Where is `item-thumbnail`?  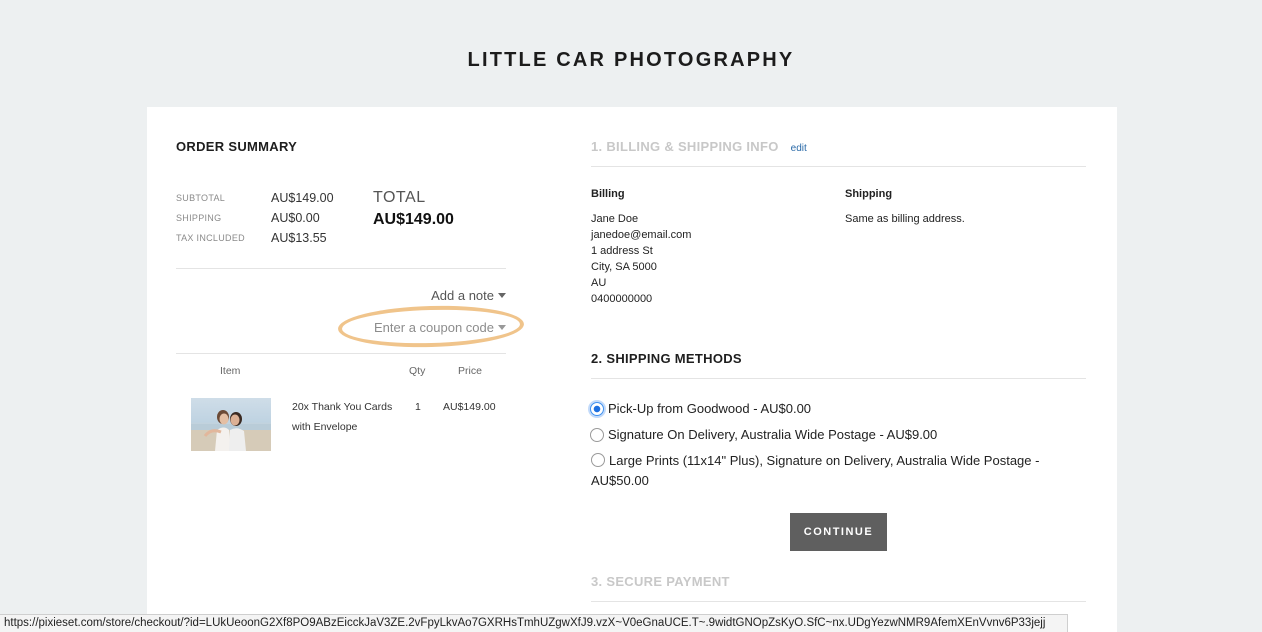
item-thumbnail is located at coordinates (231, 424).